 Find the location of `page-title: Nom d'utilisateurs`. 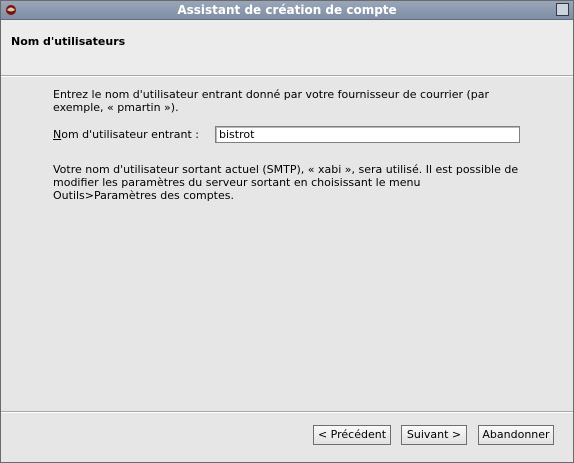

page-title: Nom d'utilisateurs is located at coordinates (68, 41).